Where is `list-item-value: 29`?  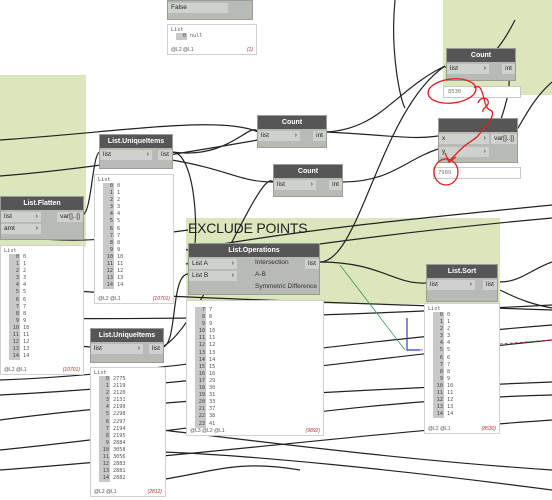 list-item-value: 29 is located at coordinates (212, 380).